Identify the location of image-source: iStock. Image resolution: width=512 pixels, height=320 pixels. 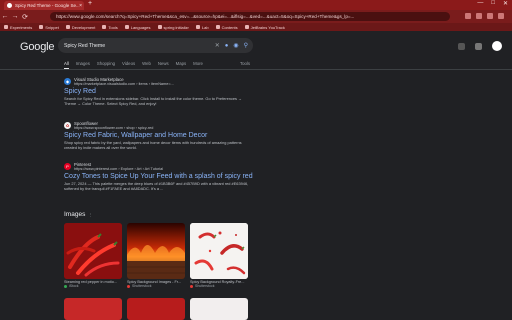
(74, 286).